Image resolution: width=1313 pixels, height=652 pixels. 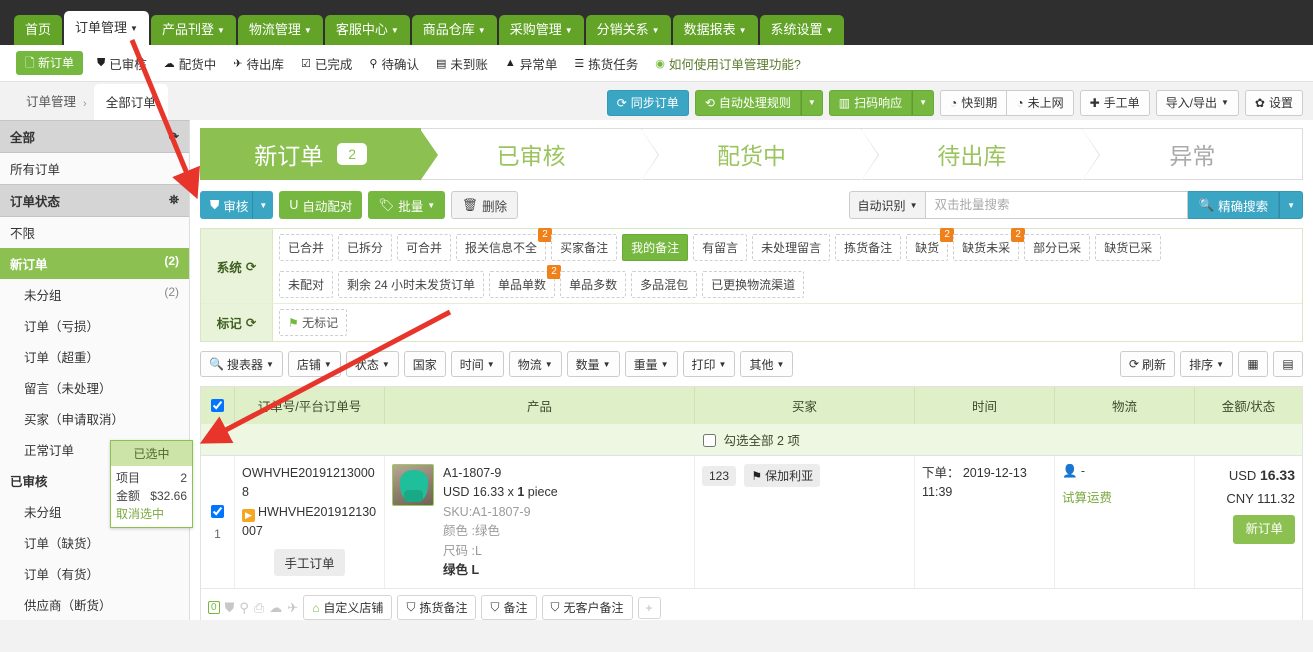 What do you see at coordinates (782, 475) in the screenshot?
I see `buyer-country-chip: ⚑ 保加利亚` at bounding box center [782, 475].